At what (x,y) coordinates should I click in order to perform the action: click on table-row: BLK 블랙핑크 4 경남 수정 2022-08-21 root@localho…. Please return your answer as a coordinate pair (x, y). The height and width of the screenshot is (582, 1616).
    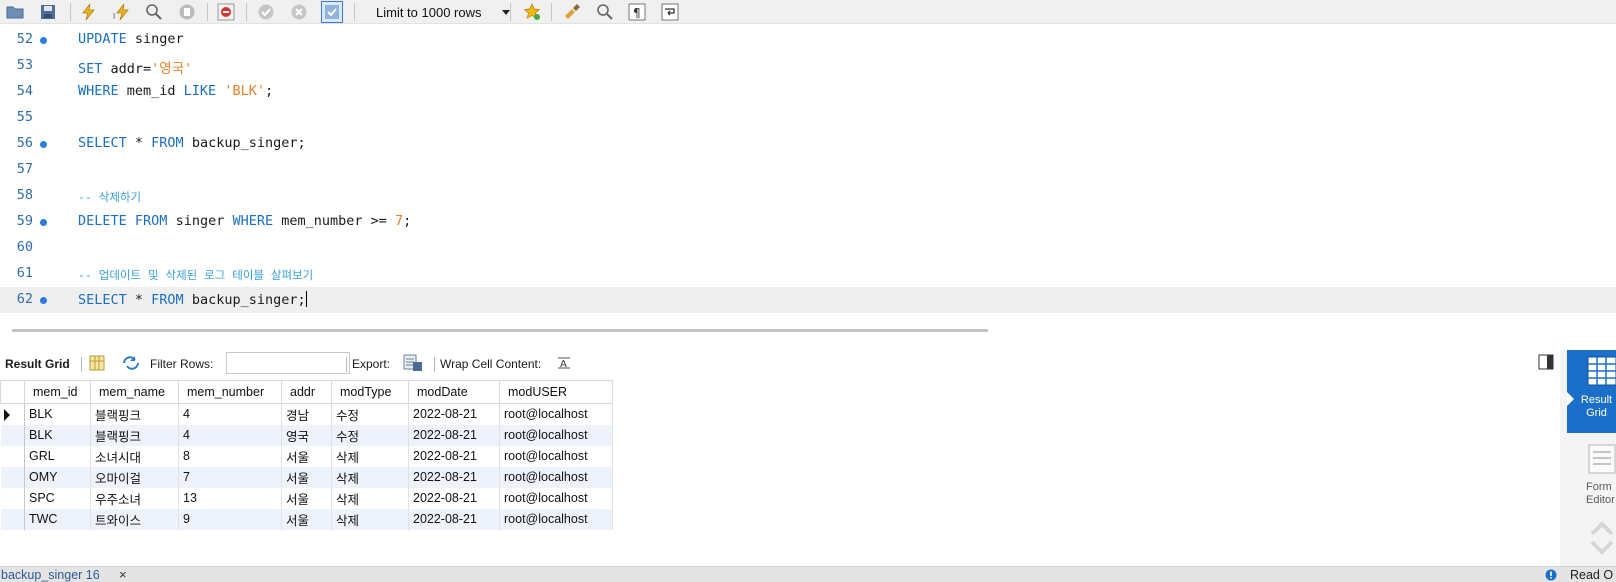
    Looking at the image, I should click on (306, 414).